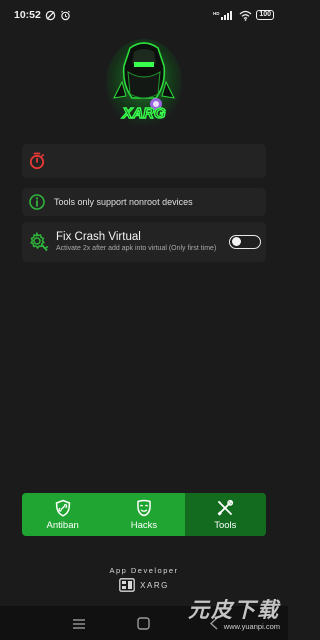 The width and height of the screenshot is (320, 640). I want to click on gear-wrench-icon, so click(39, 242).